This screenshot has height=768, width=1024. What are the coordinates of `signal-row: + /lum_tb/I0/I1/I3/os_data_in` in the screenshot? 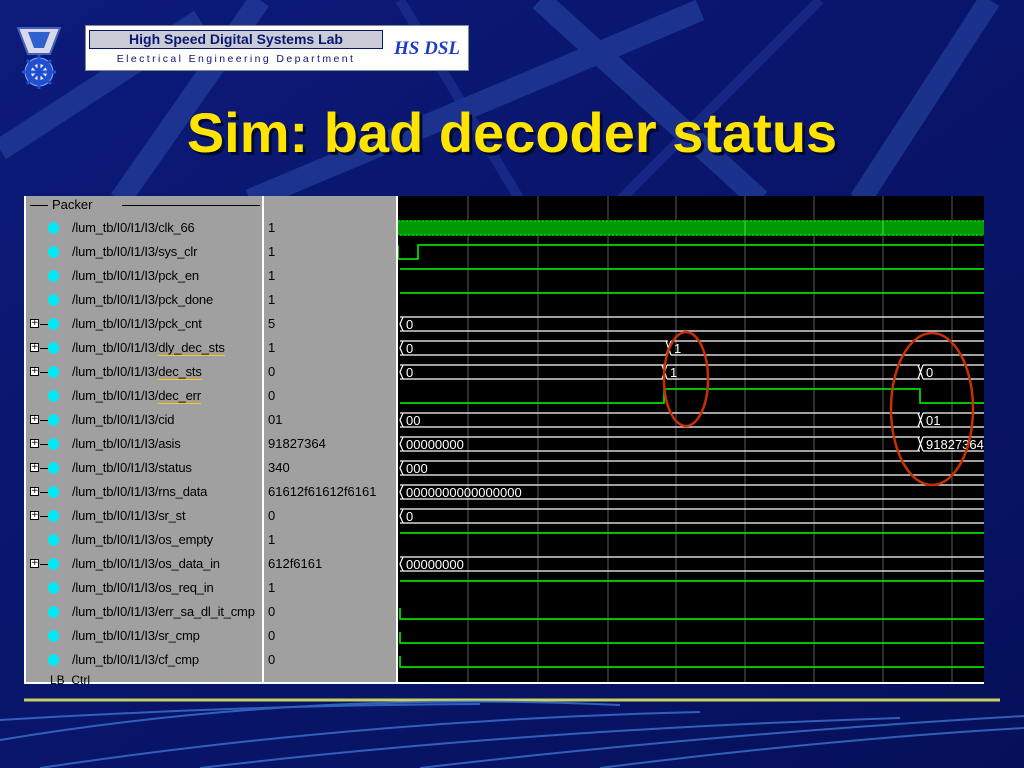 It's located at (144, 564).